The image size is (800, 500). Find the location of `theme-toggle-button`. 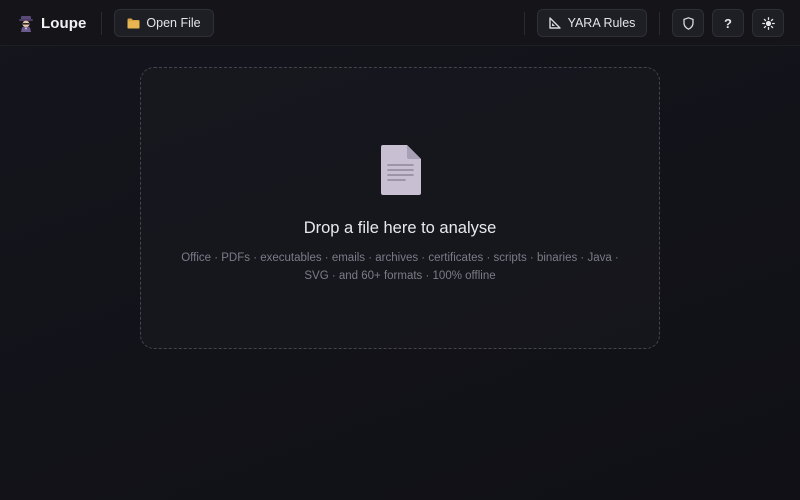

theme-toggle-button is located at coordinates (768, 23).